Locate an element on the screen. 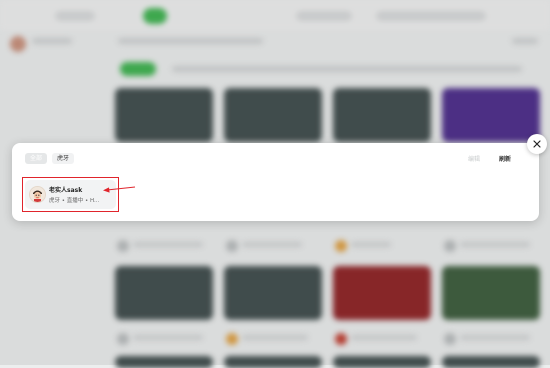 The image size is (550, 368). refresh-button: 刷新 is located at coordinates (505, 158).